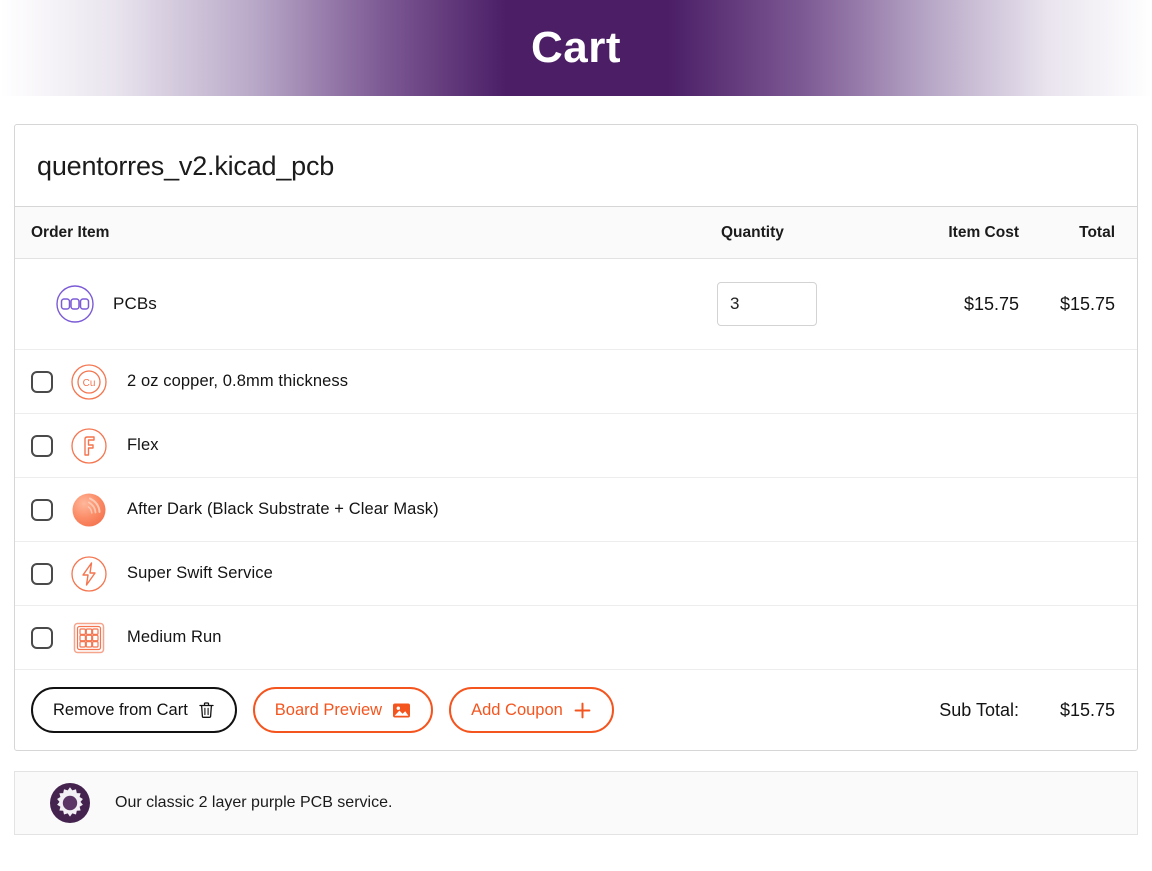 This screenshot has width=1152, height=871. Describe the element at coordinates (42, 381) in the screenshot. I see `option-checkbox-copper` at that location.